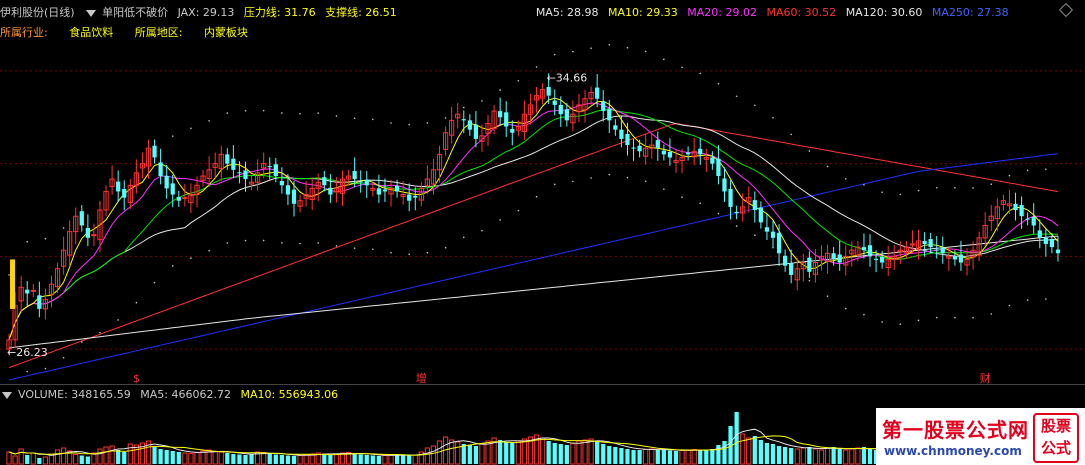 The image size is (1085, 465). What do you see at coordinates (1066, 10) in the screenshot?
I see `collapse-diamond-icon` at bounding box center [1066, 10].